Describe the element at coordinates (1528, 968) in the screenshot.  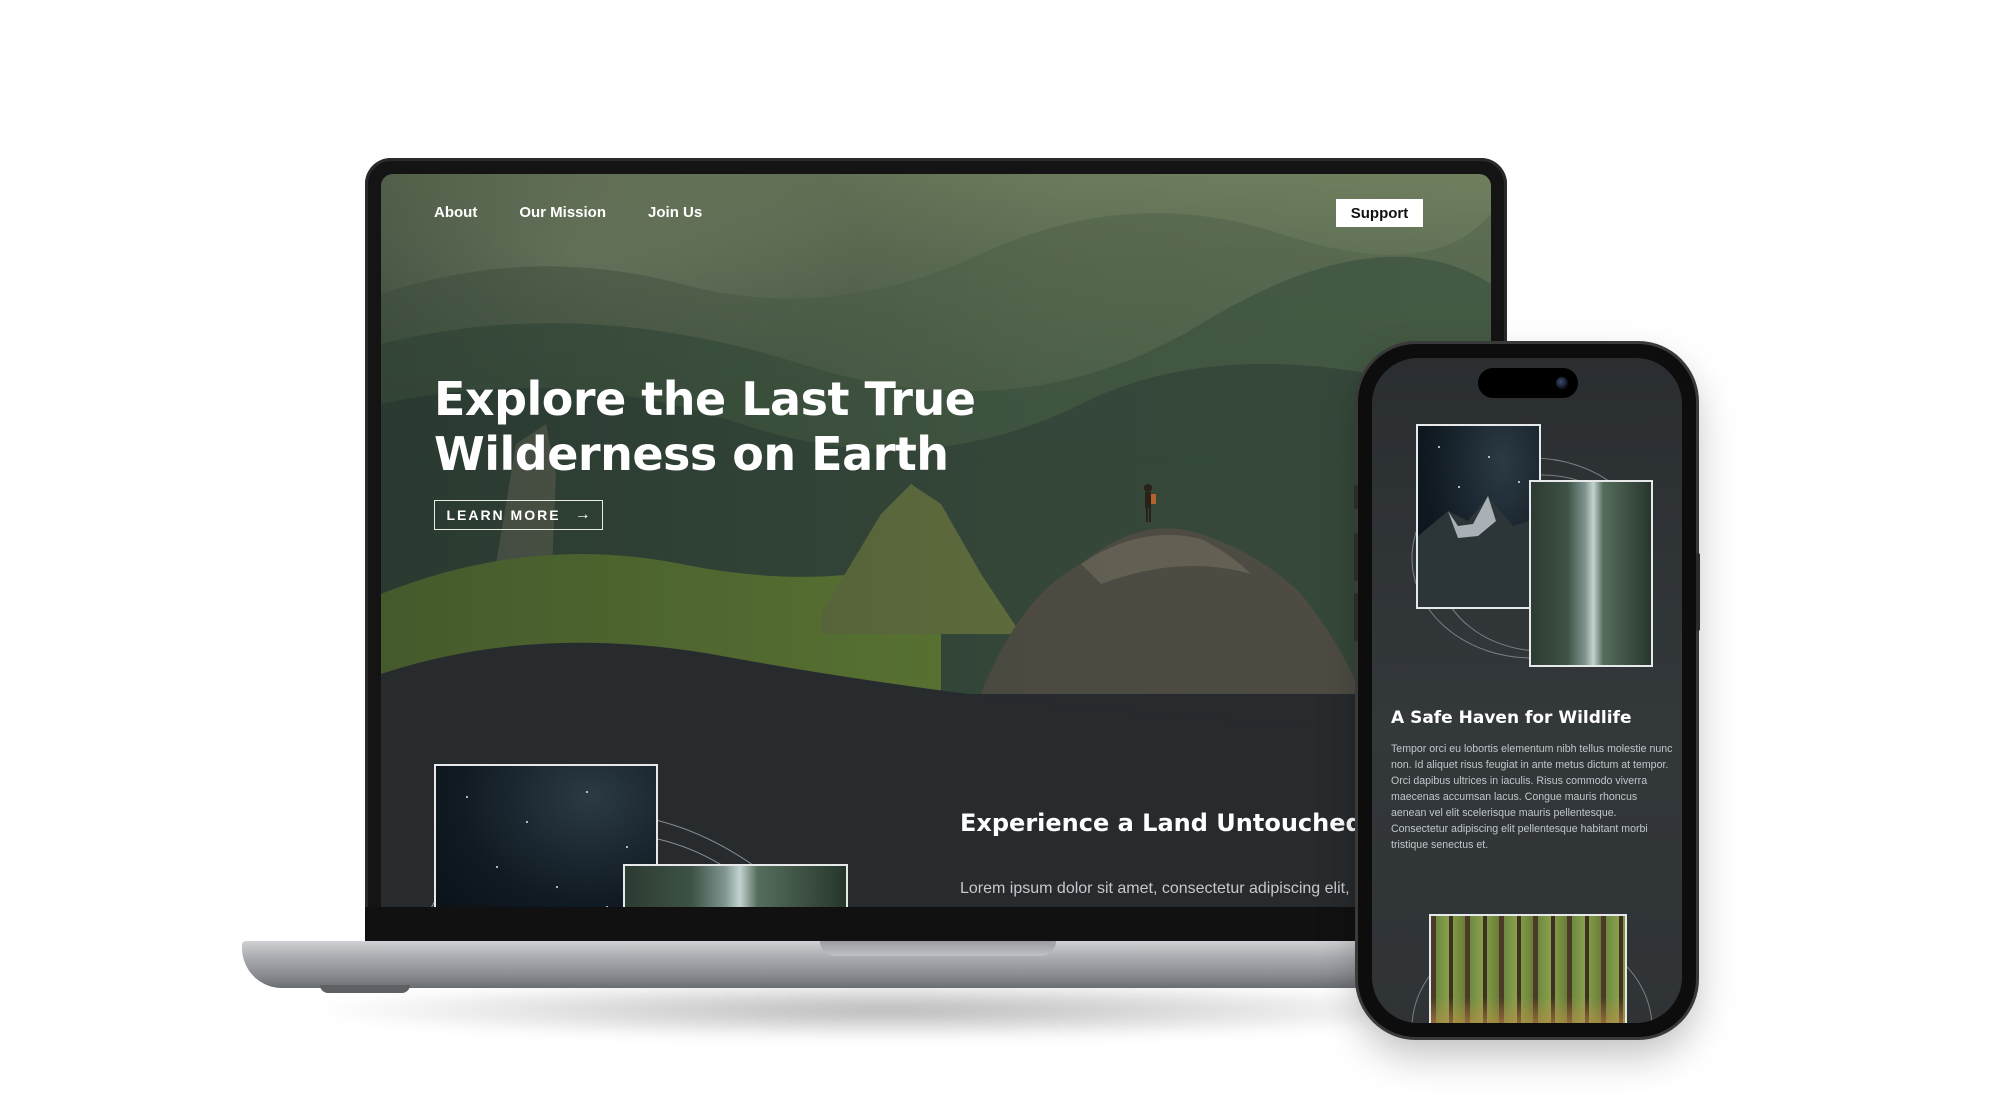
I see `forest-trees-photo` at that location.